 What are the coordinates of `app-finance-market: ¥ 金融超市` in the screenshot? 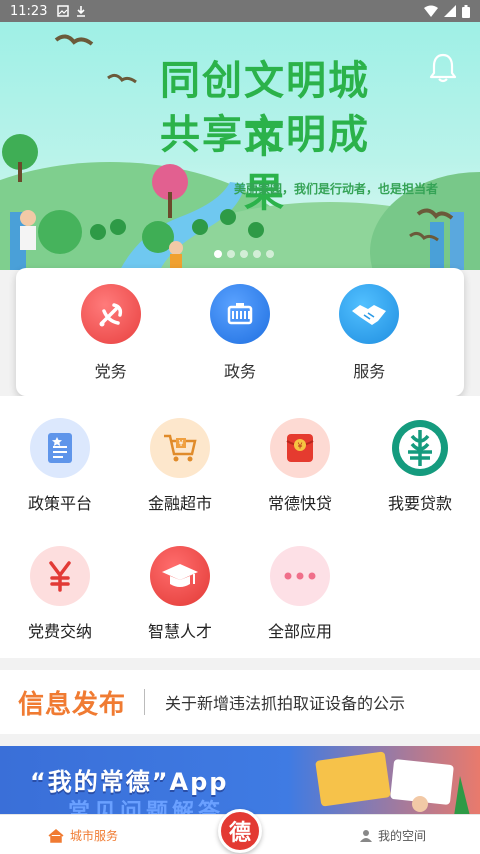 It's located at (180, 466).